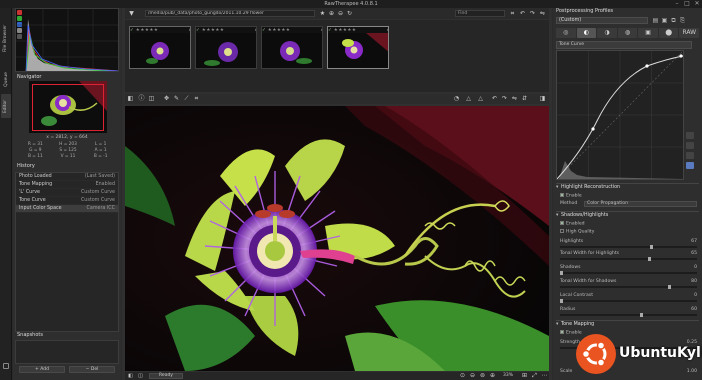 Image resolution: width=702 pixels, height=380 pixels. Describe the element at coordinates (697, 4) in the screenshot. I see `close-button: ✕` at that location.